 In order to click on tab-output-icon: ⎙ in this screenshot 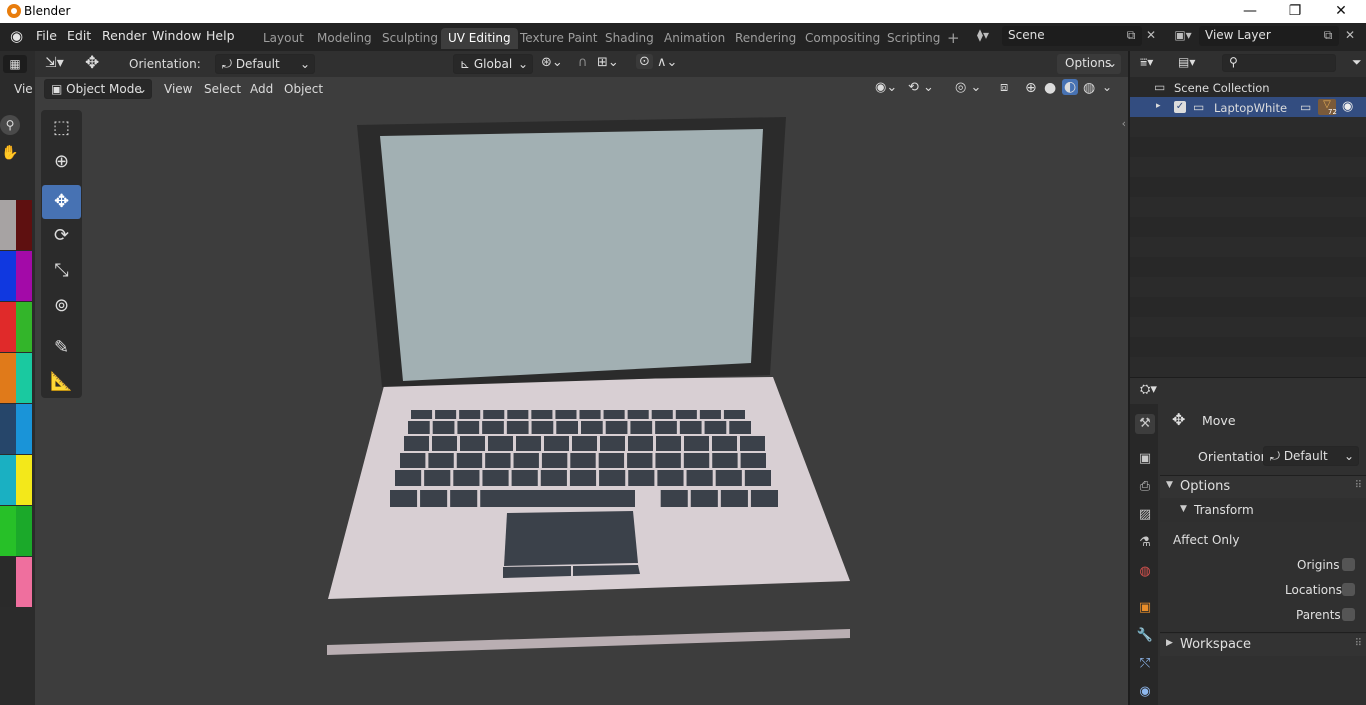, I will do `click(1145, 487)`.